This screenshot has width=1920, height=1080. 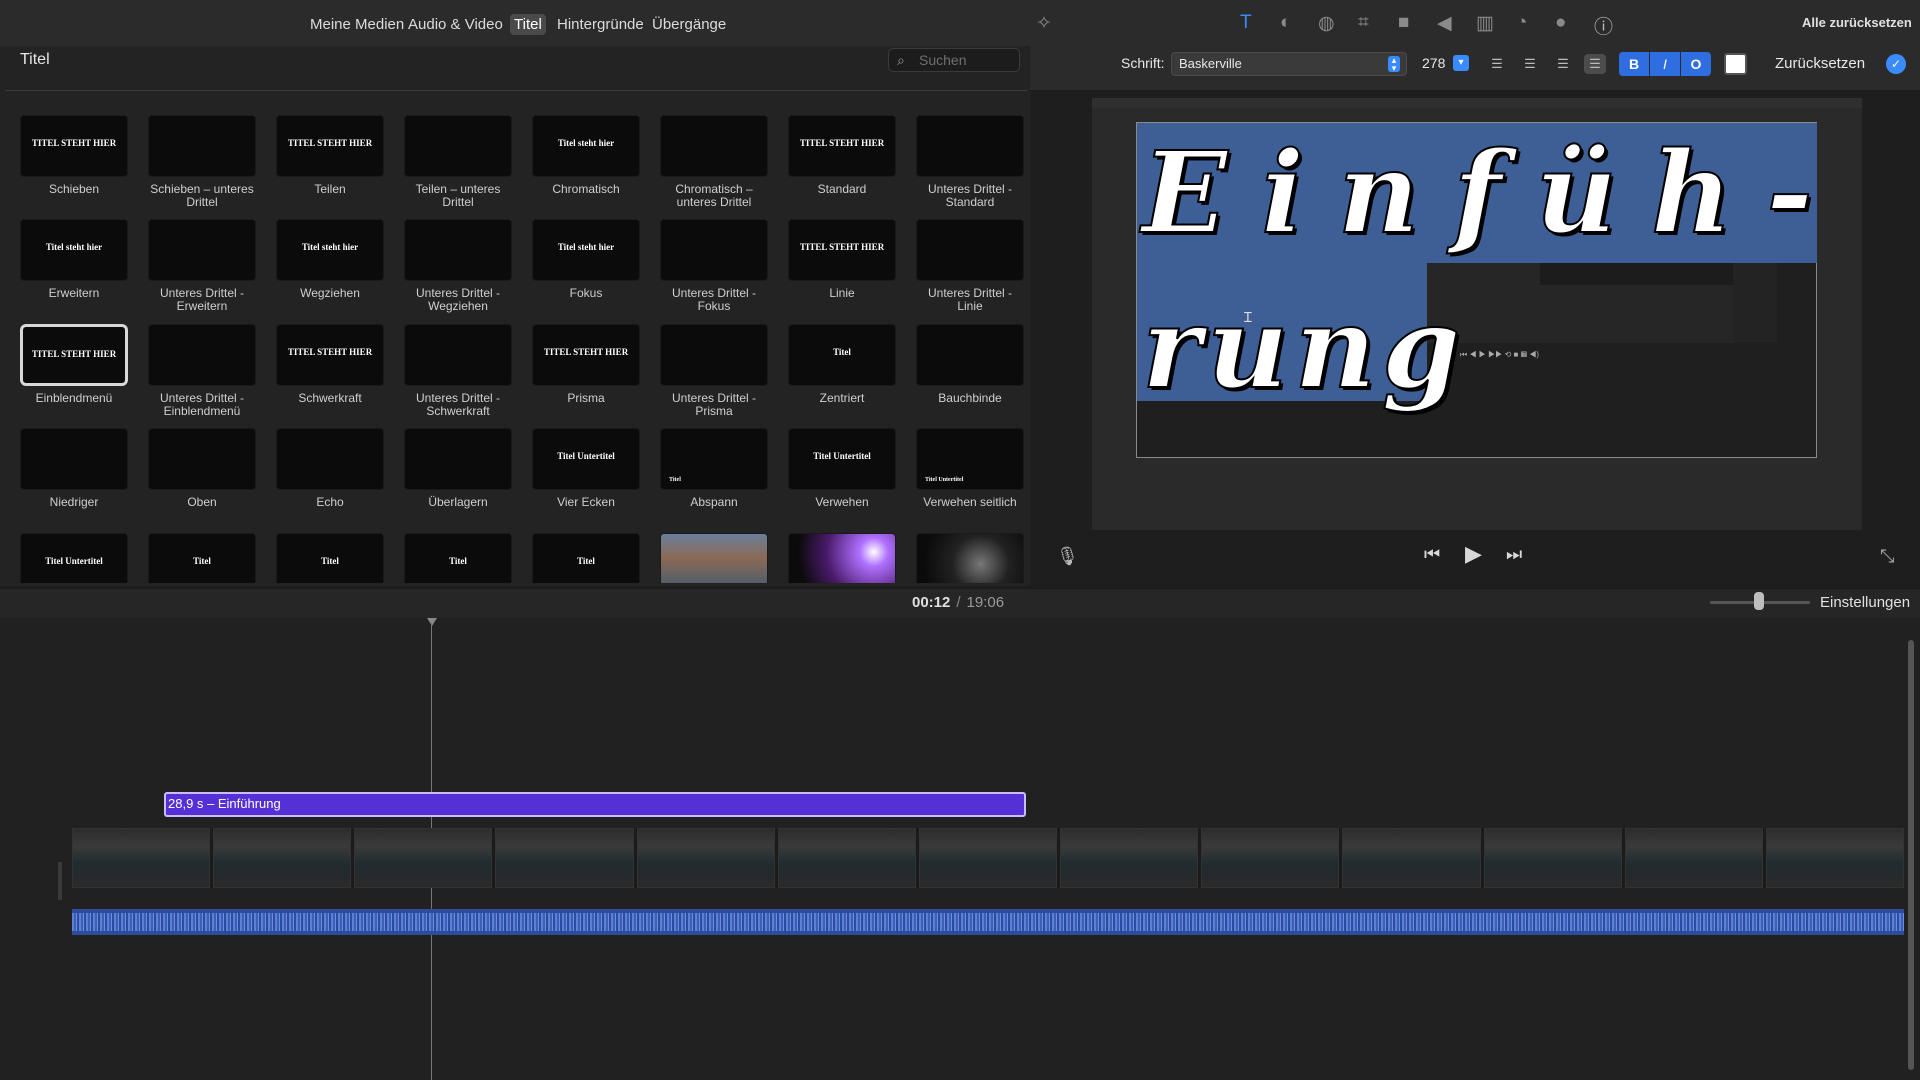 I want to click on title-tile: Titel steht hier Erweitern, so click(x=74, y=259).